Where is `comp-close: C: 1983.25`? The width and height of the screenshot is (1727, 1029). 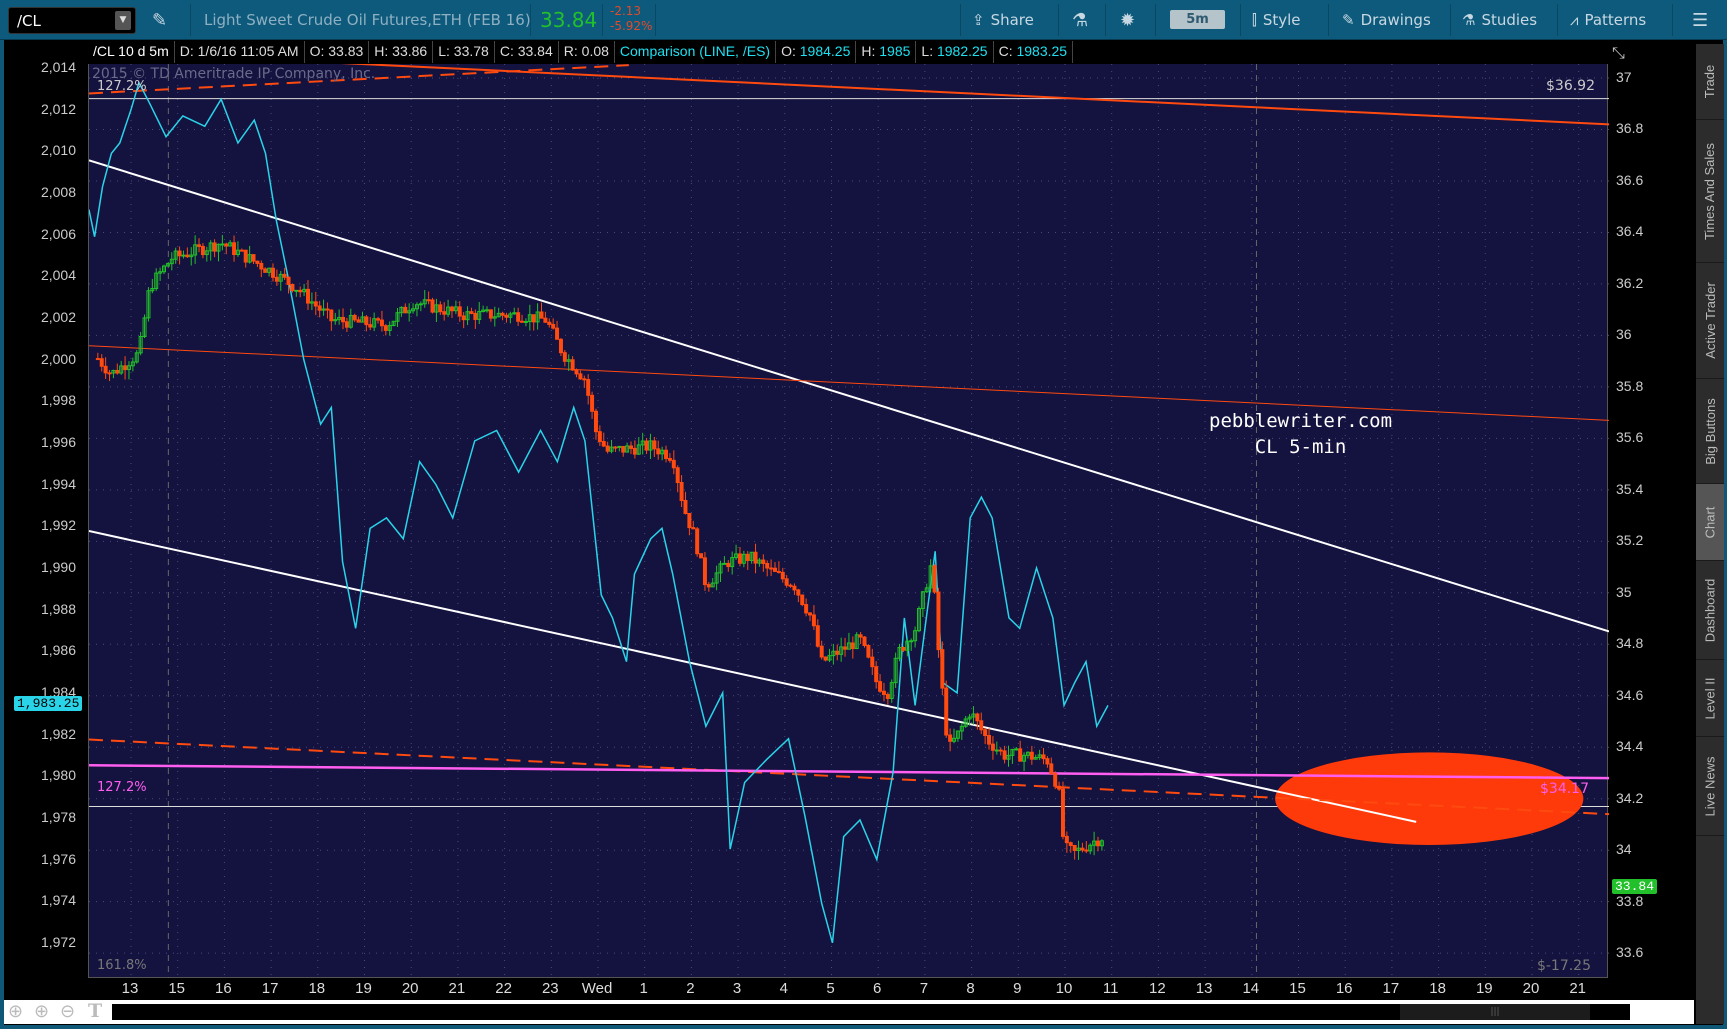 comp-close: C: 1983.25 is located at coordinates (1034, 52).